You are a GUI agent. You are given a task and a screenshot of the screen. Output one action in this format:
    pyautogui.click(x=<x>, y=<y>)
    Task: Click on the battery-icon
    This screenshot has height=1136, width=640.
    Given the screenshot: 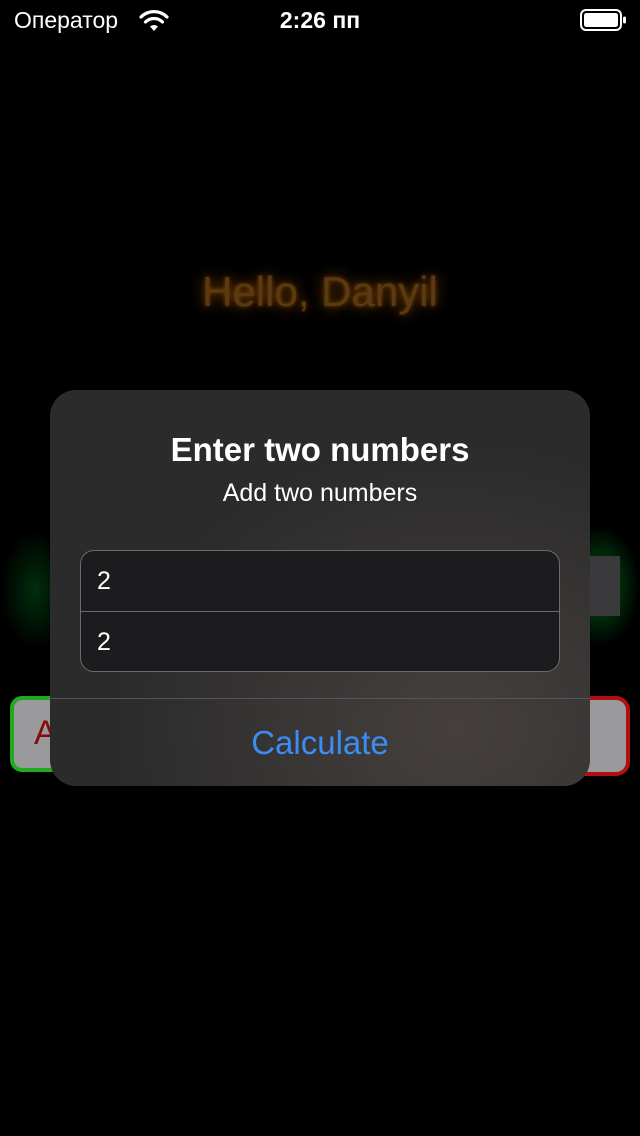 What is the action you would take?
    pyautogui.click(x=603, y=20)
    